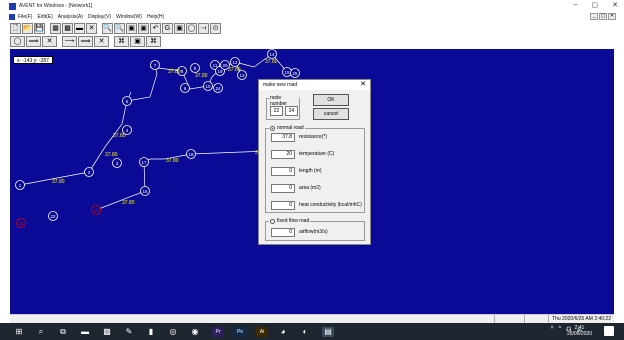  I want to click on task-view-icon: ⧉, so click(63, 332).